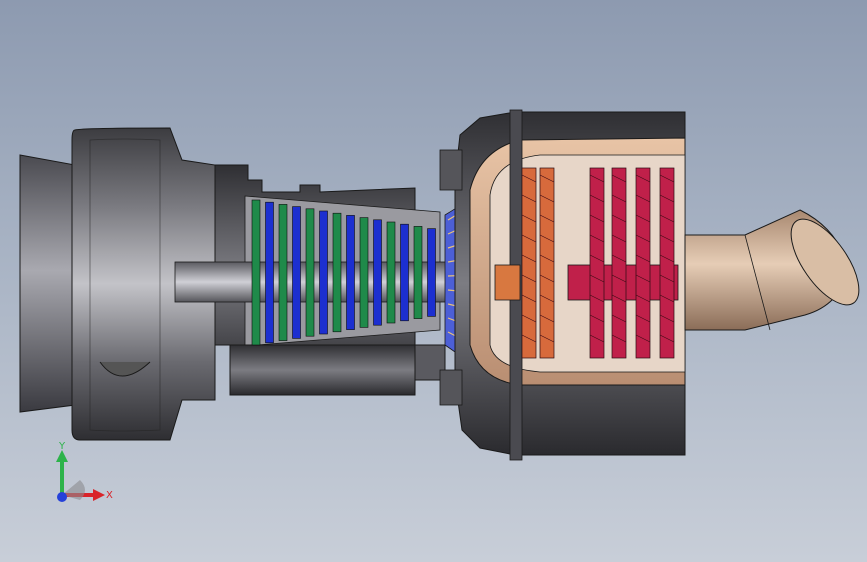  Describe the element at coordinates (62, 472) in the screenshot. I see `y-axis-arrow` at that location.